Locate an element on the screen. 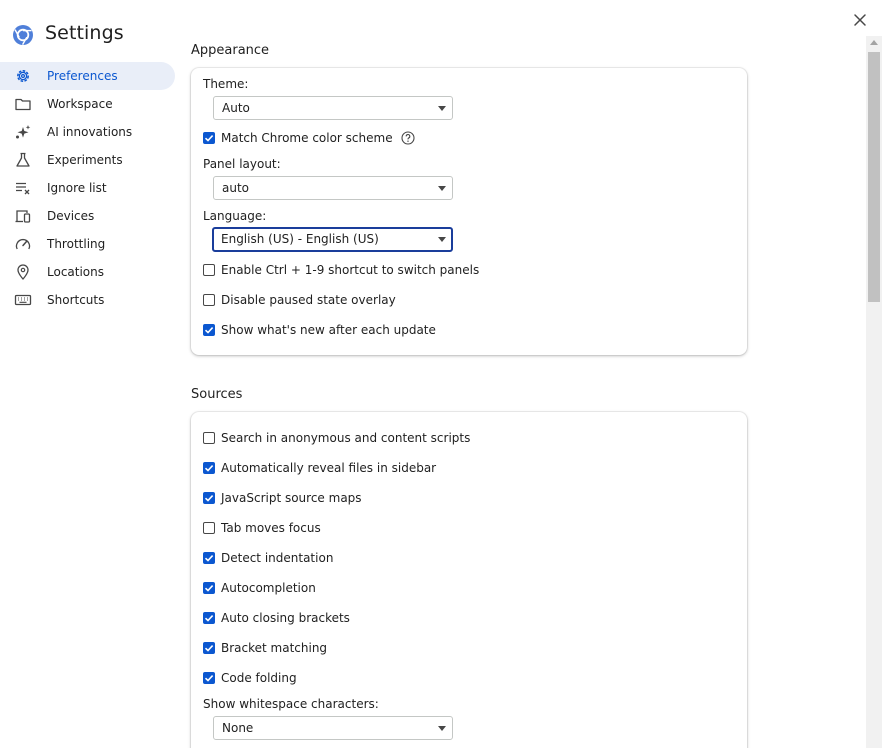  ignore-list-icon is located at coordinates (23, 188).